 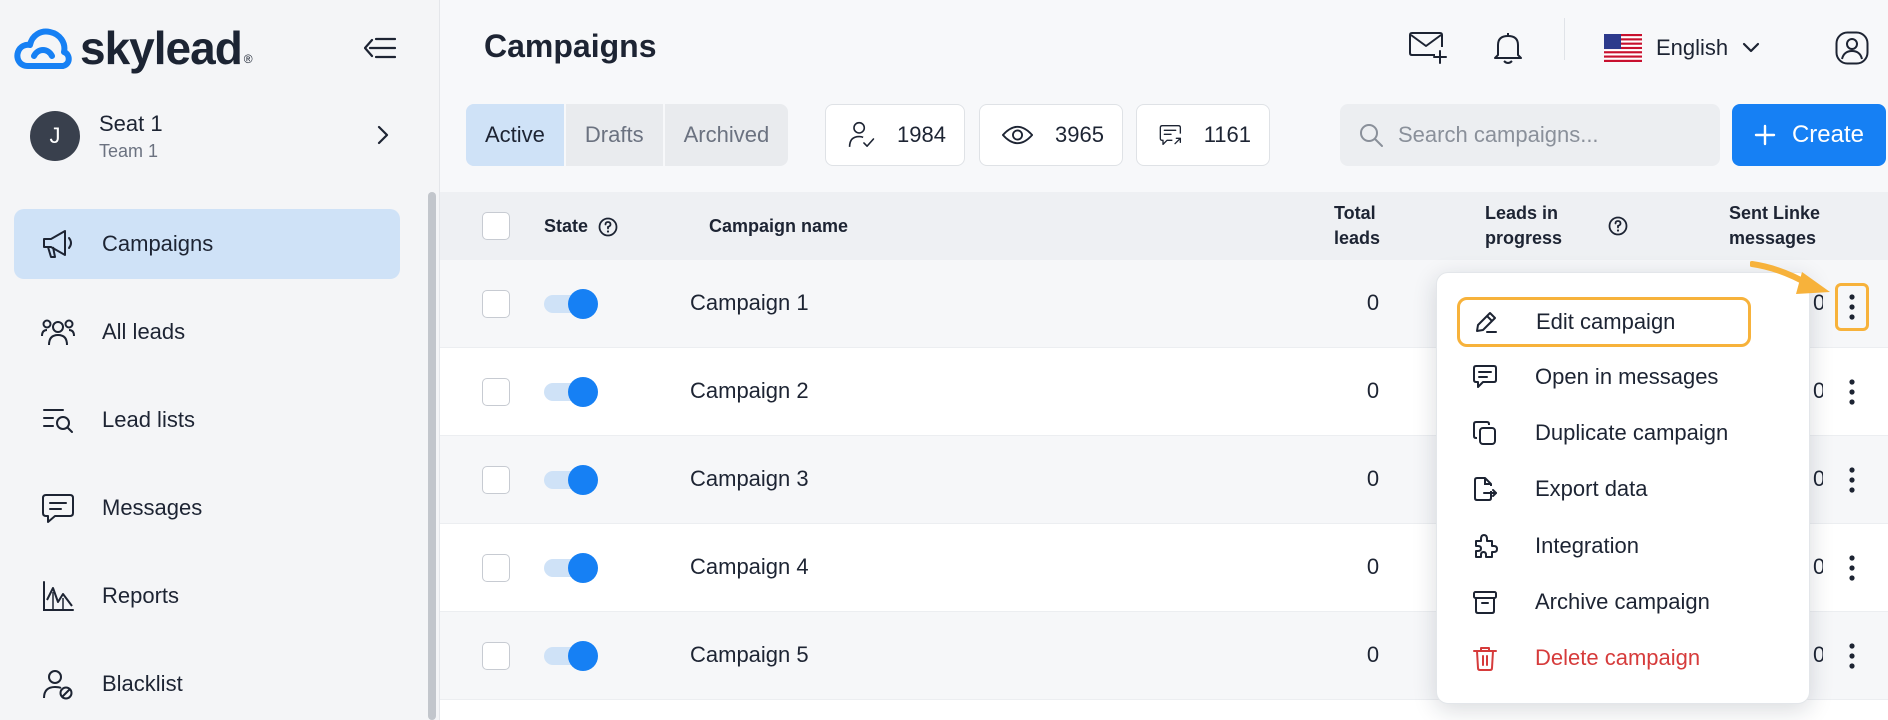 What do you see at coordinates (207, 508) in the screenshot?
I see `sidebar-item-messages: Messages` at bounding box center [207, 508].